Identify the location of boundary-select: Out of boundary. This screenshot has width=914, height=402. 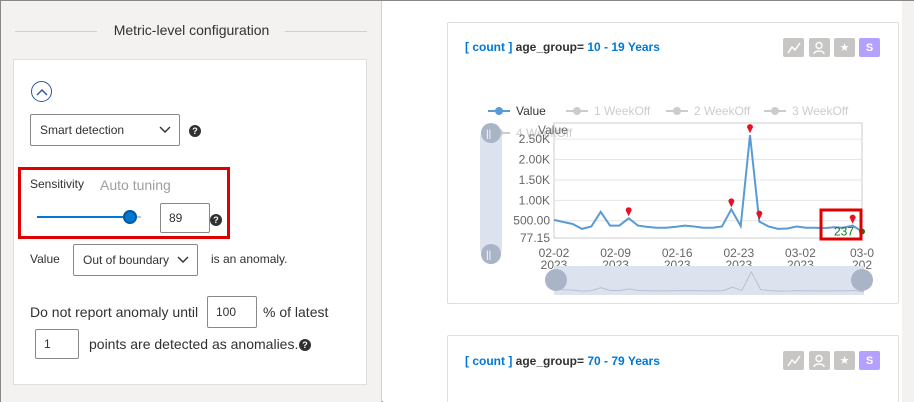
(135, 260).